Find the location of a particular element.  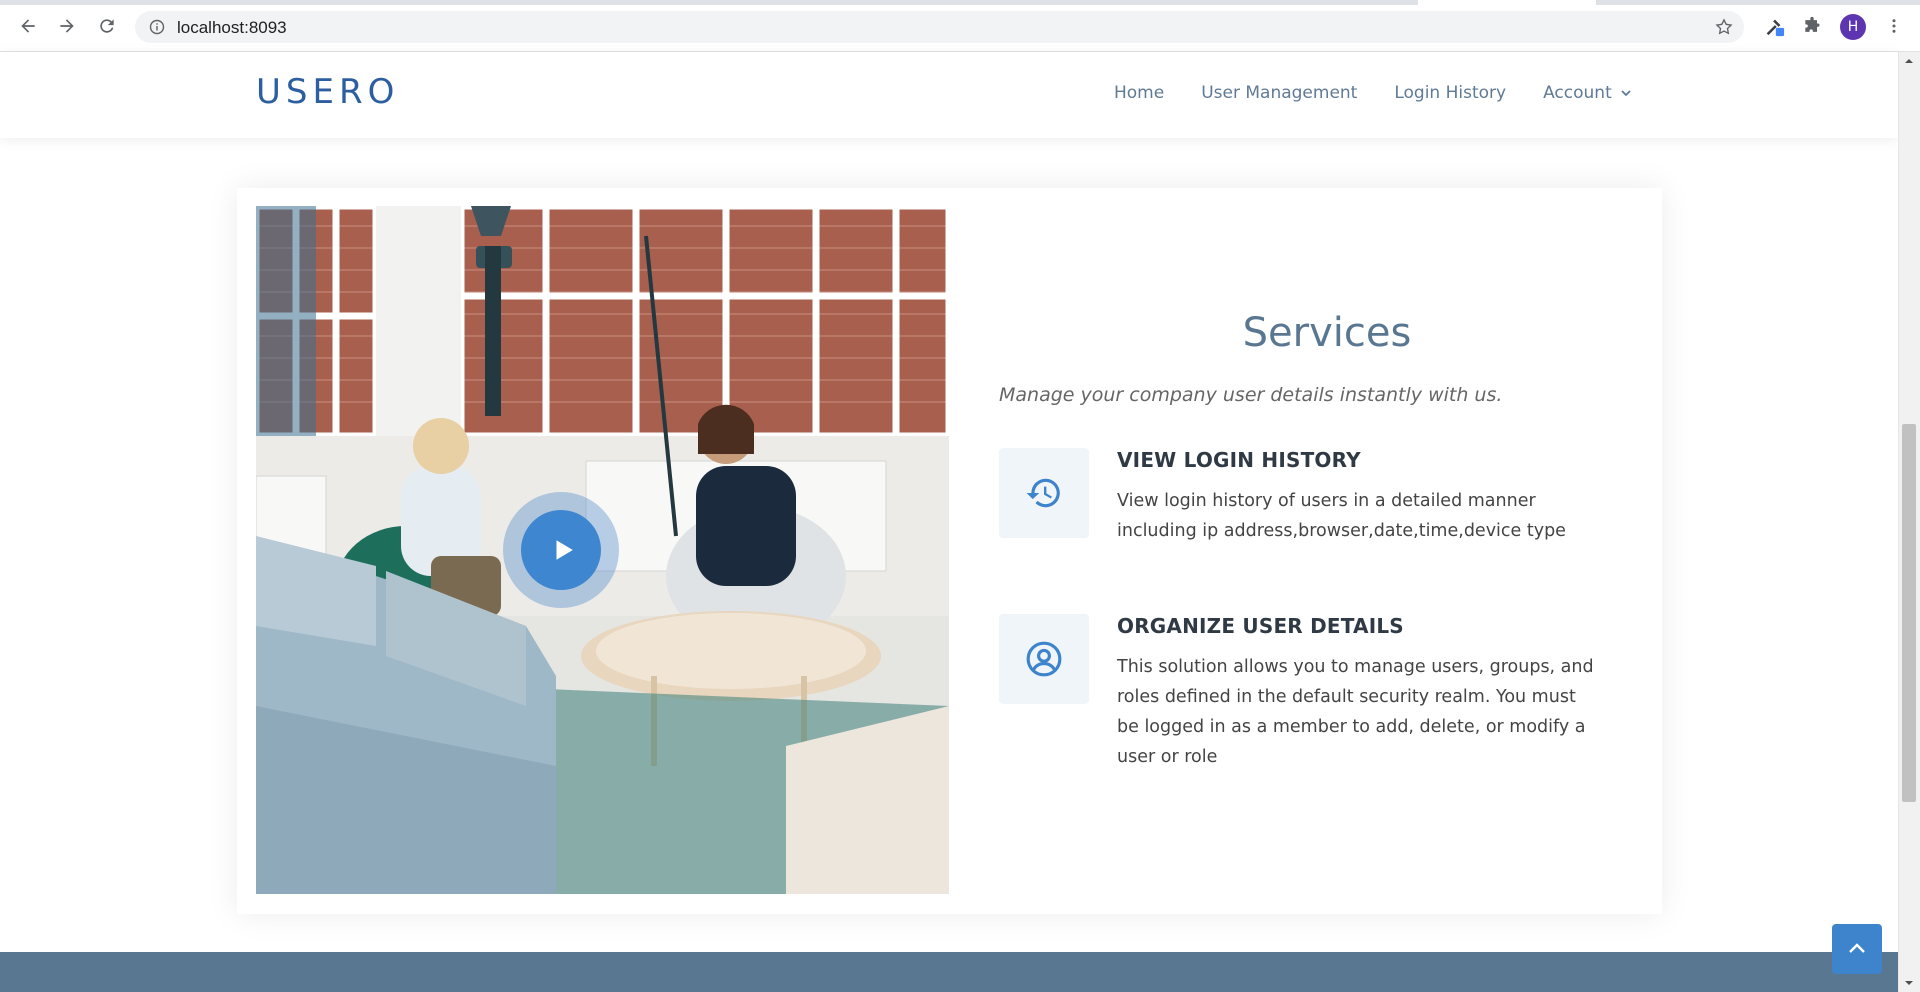

play-video-button is located at coordinates (560, 550).